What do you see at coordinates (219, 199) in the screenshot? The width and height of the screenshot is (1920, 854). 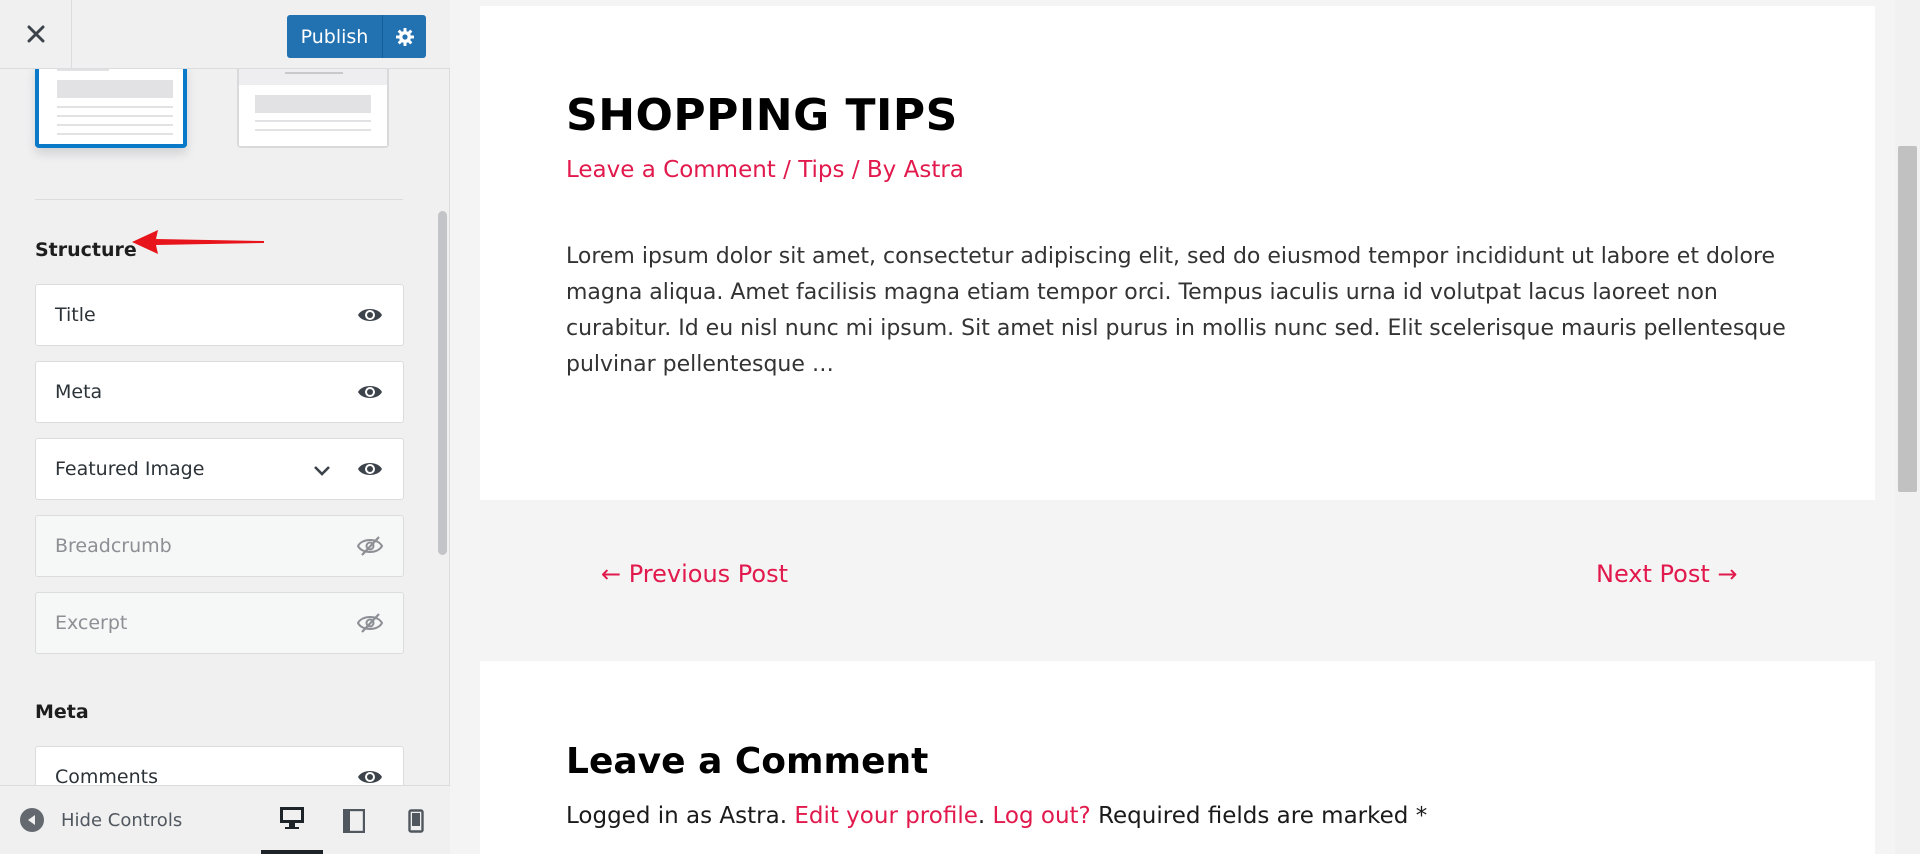 I see `section-divider` at bounding box center [219, 199].